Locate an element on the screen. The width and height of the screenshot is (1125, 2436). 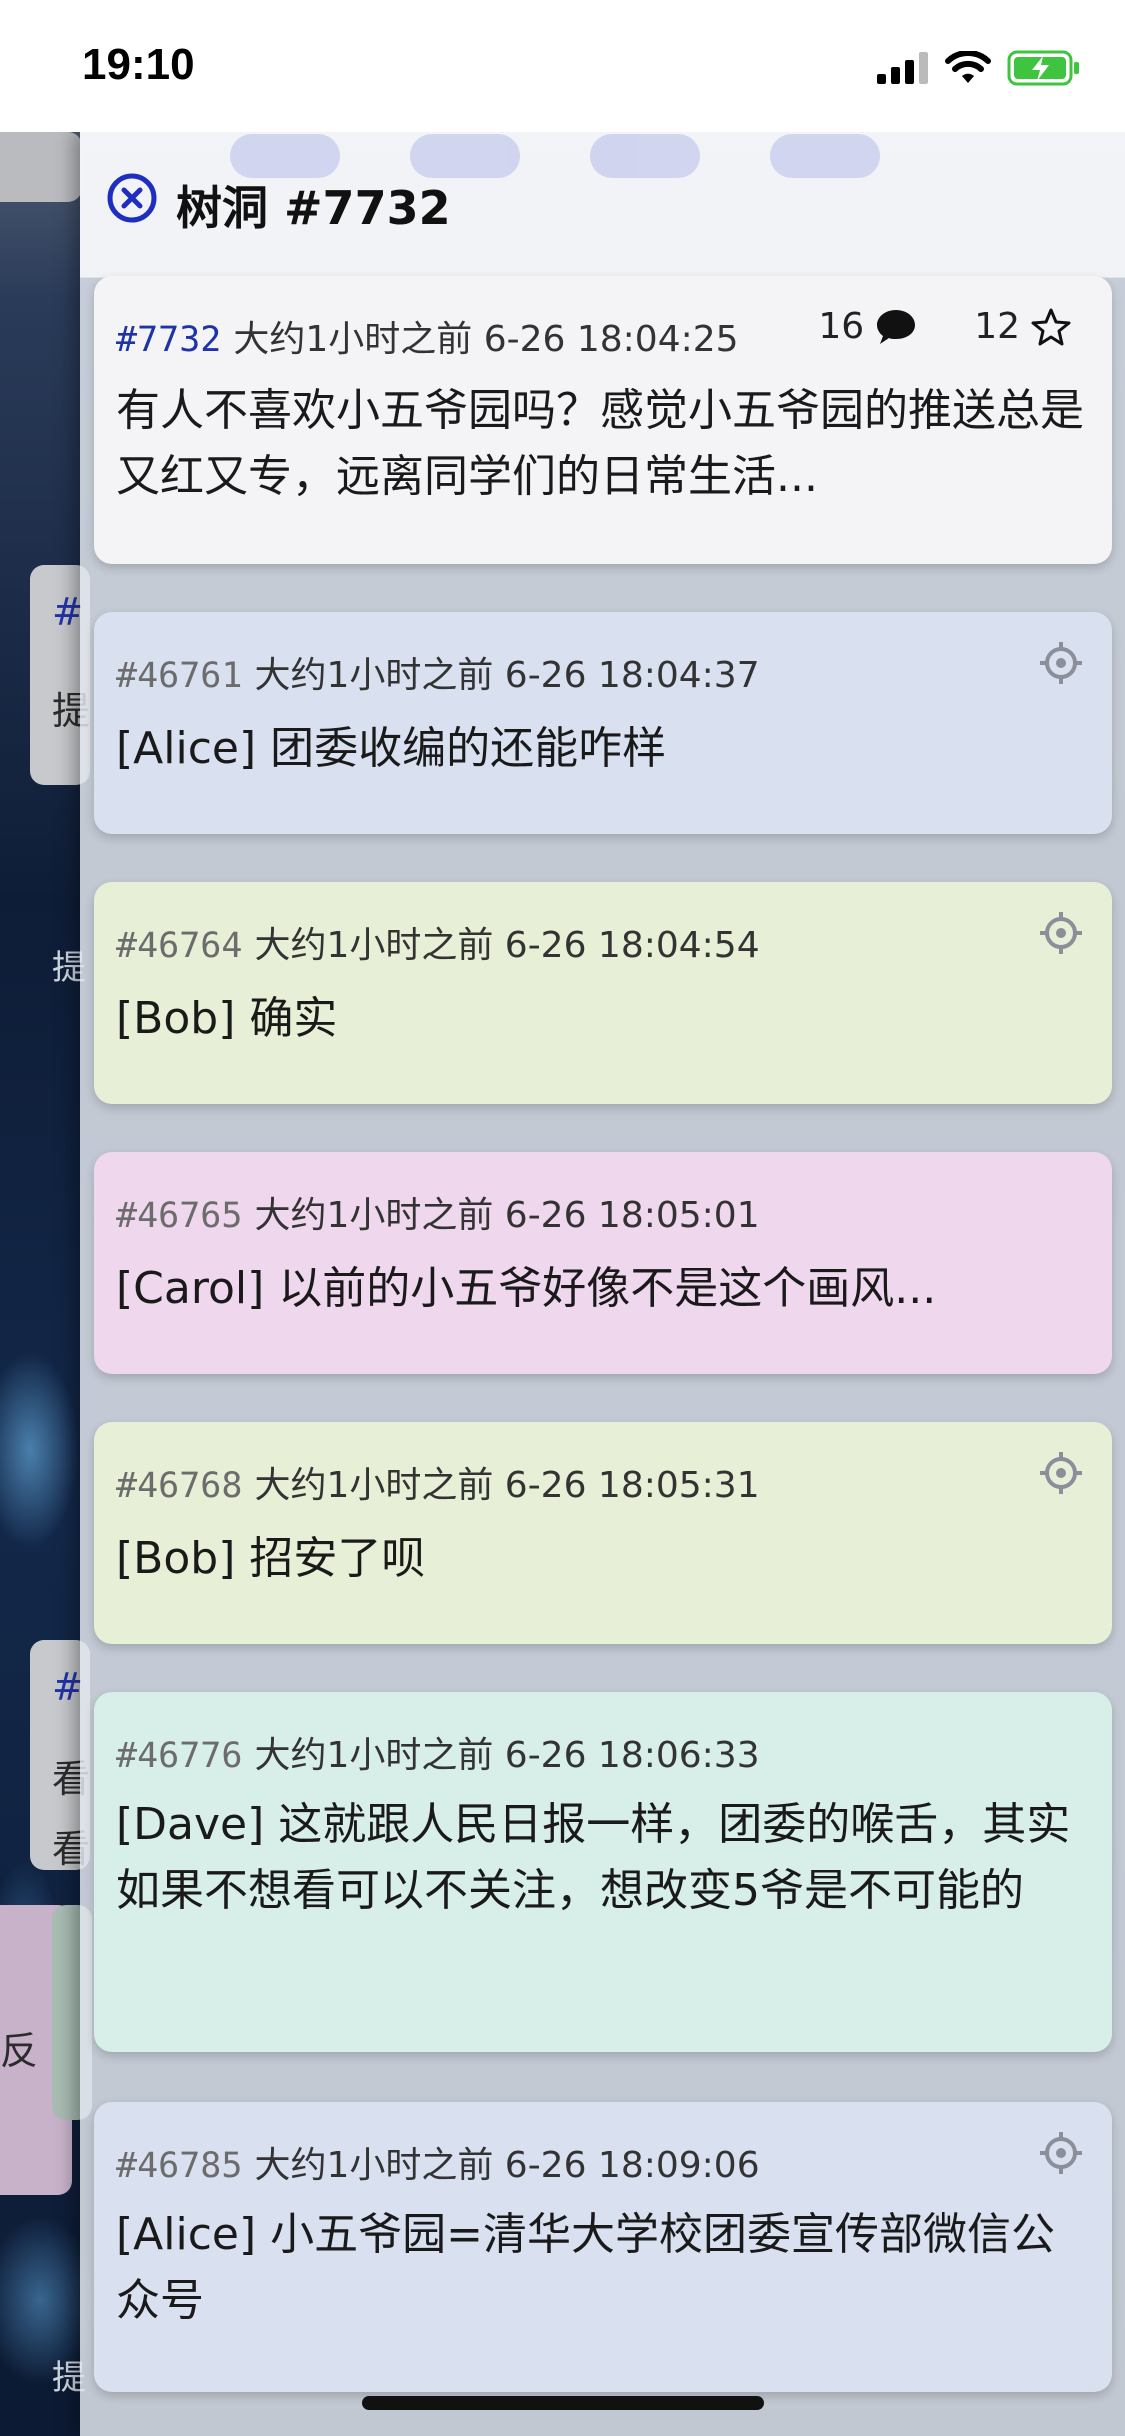
star-count: 12 is located at coordinates (997, 326).